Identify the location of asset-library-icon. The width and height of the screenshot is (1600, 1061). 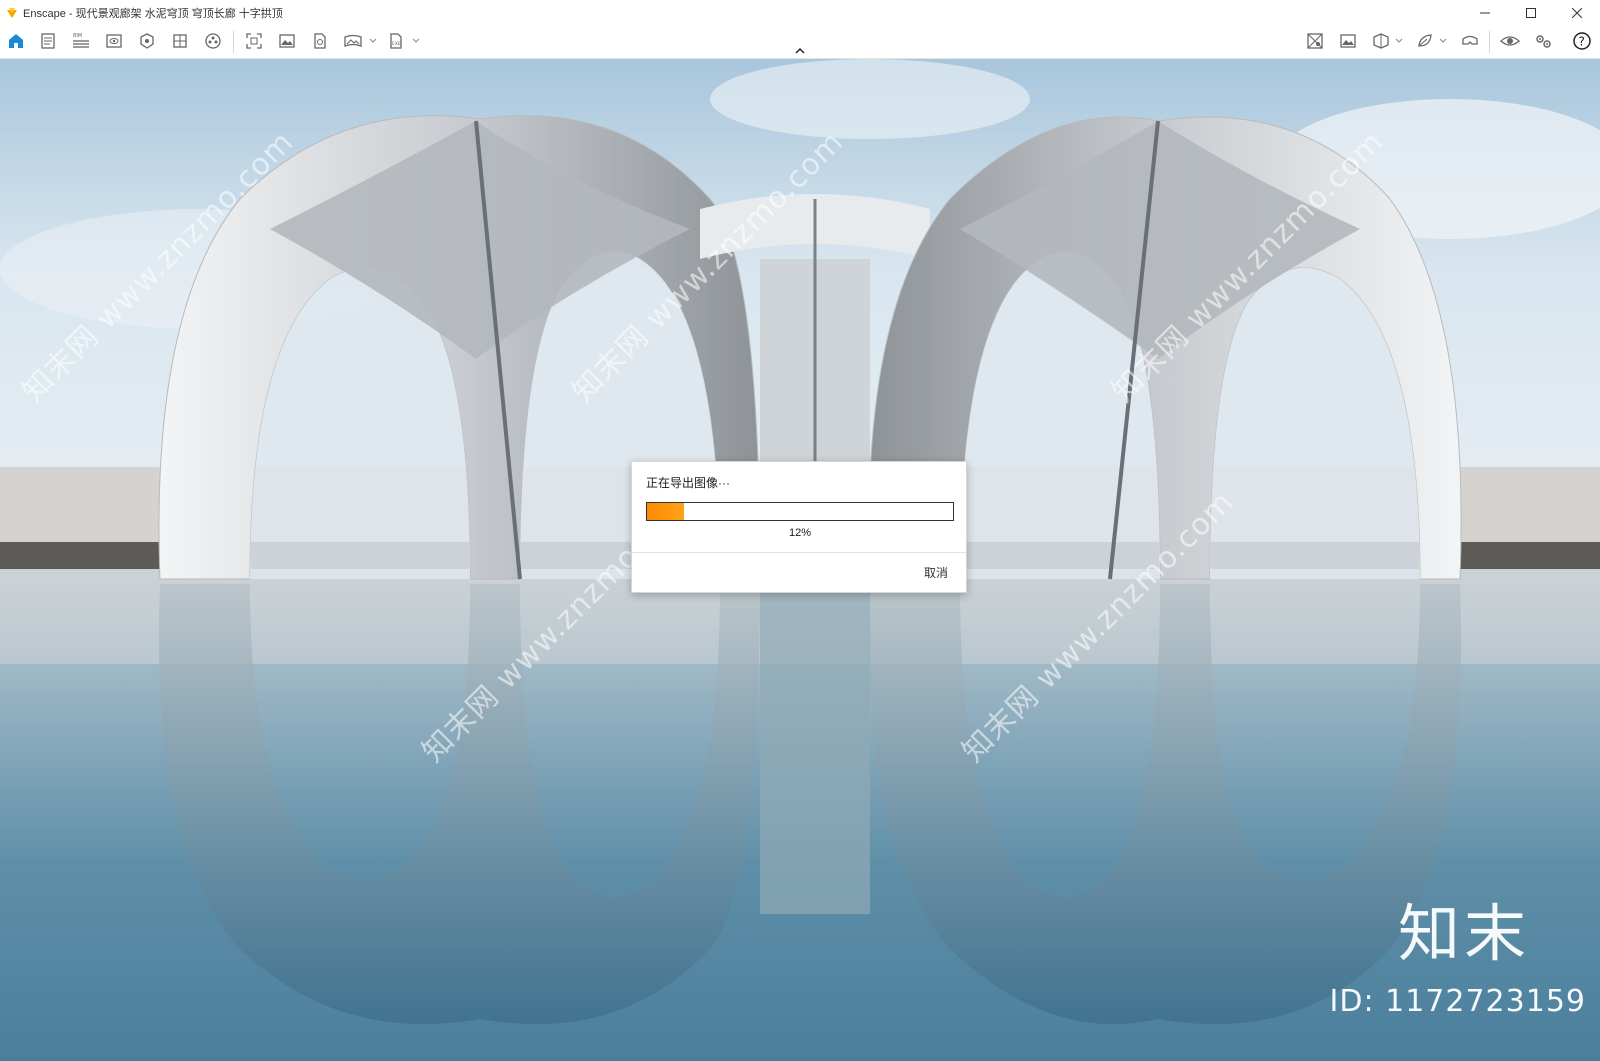
(1425, 41).